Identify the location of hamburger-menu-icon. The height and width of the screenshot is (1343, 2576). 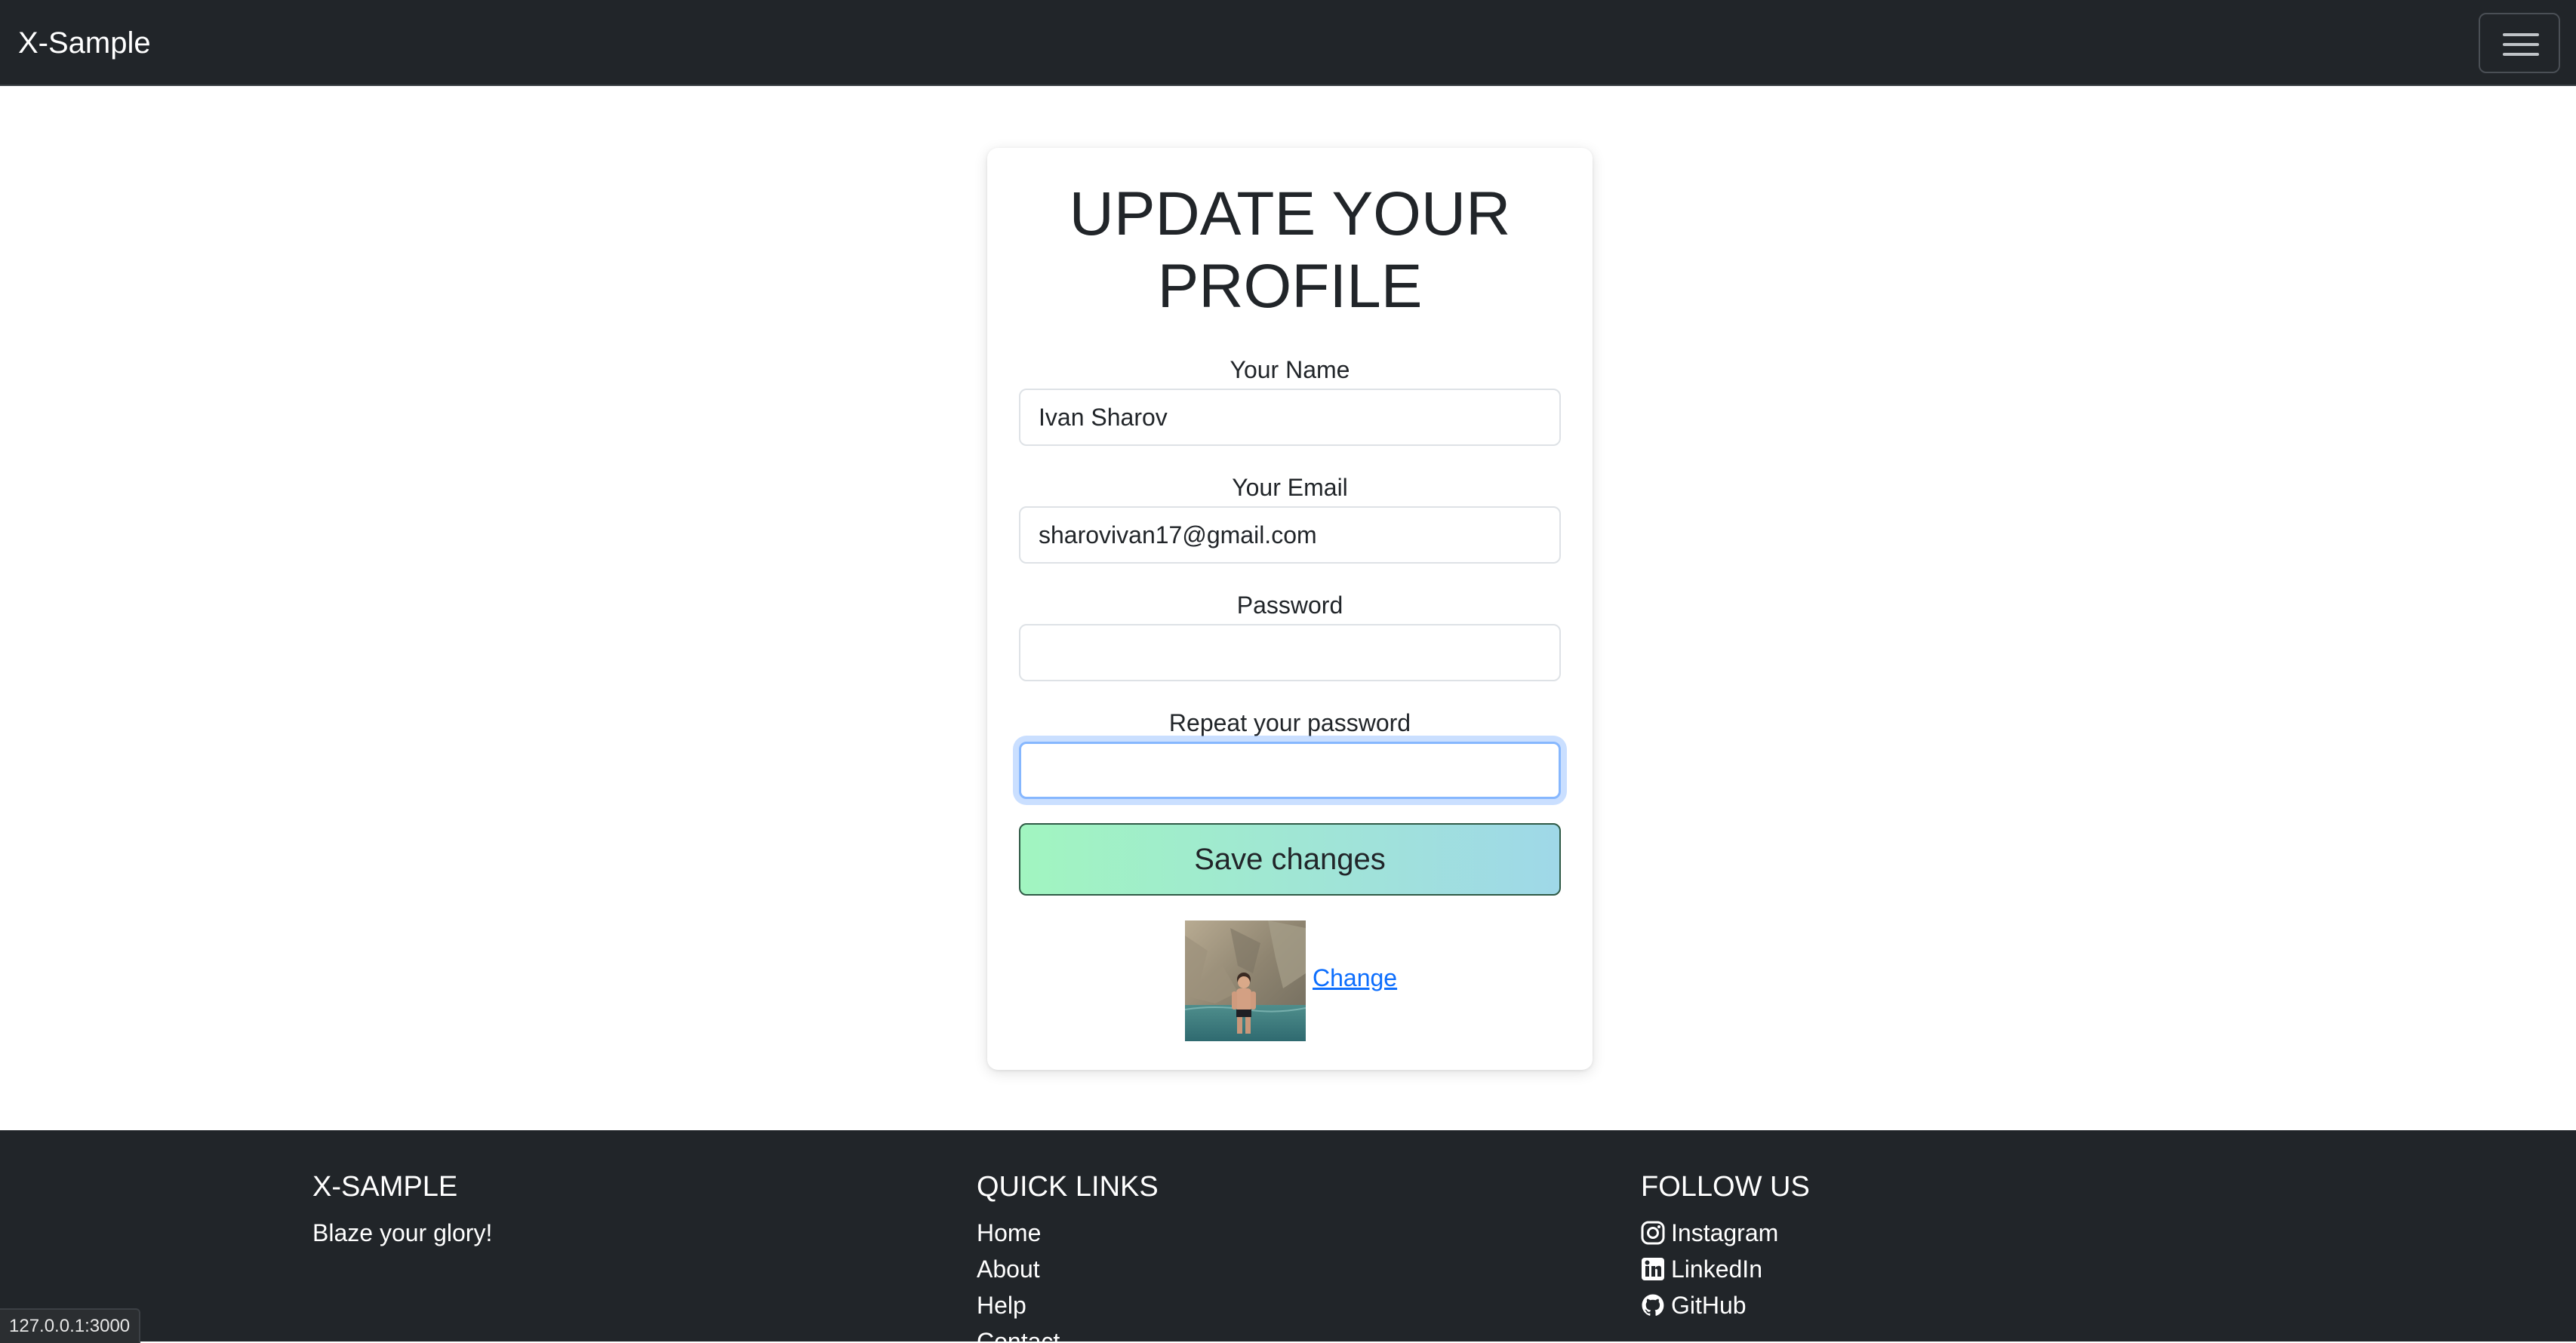
(2521, 34).